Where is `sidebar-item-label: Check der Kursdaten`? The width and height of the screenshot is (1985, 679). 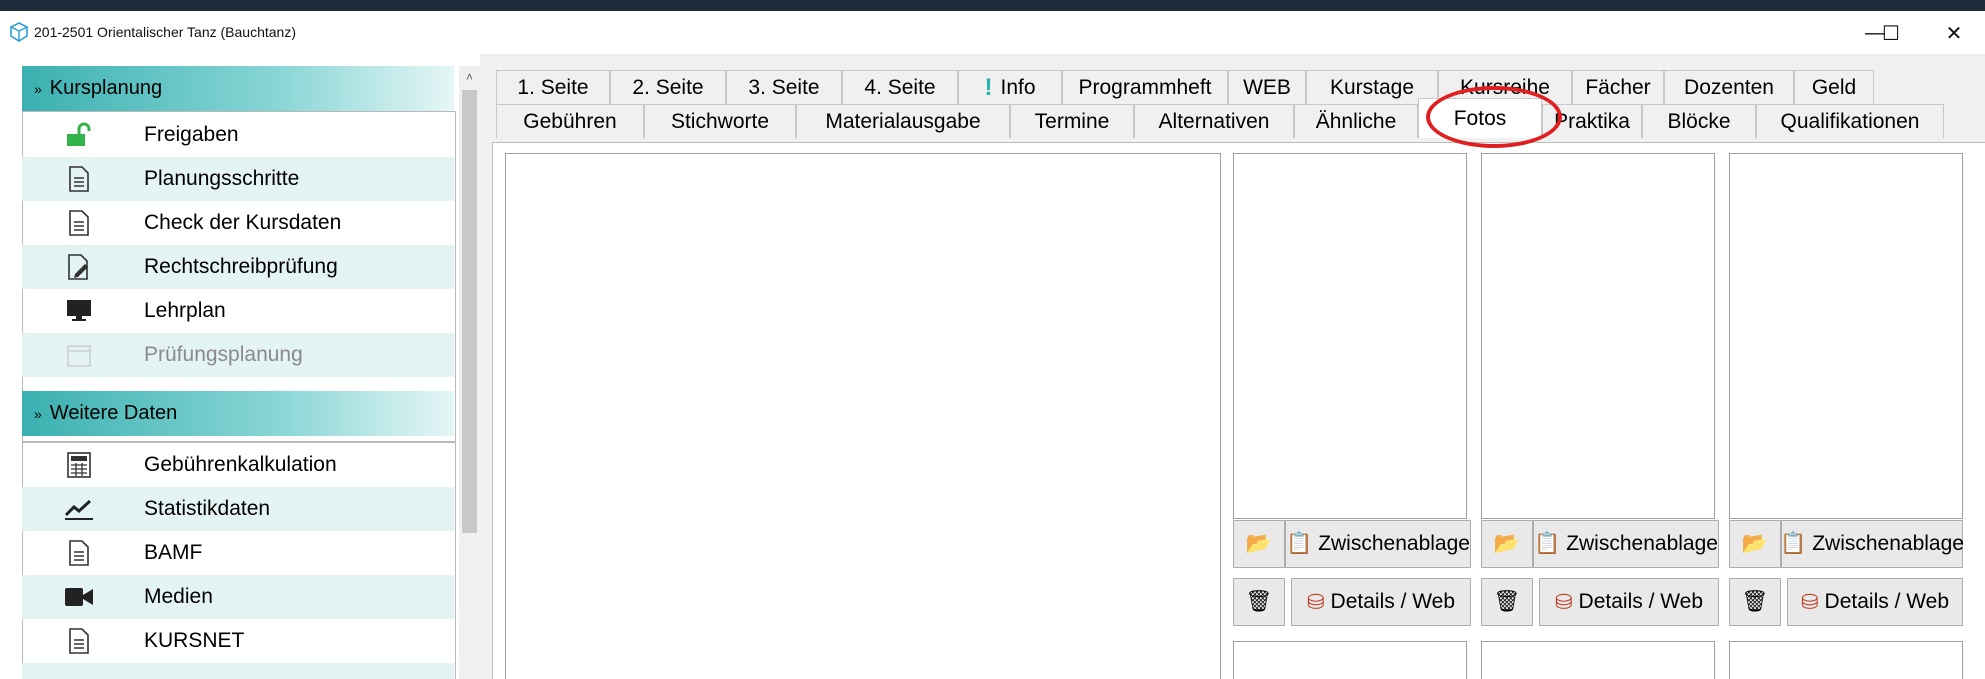
sidebar-item-label: Check der Kursdaten is located at coordinates (243, 222).